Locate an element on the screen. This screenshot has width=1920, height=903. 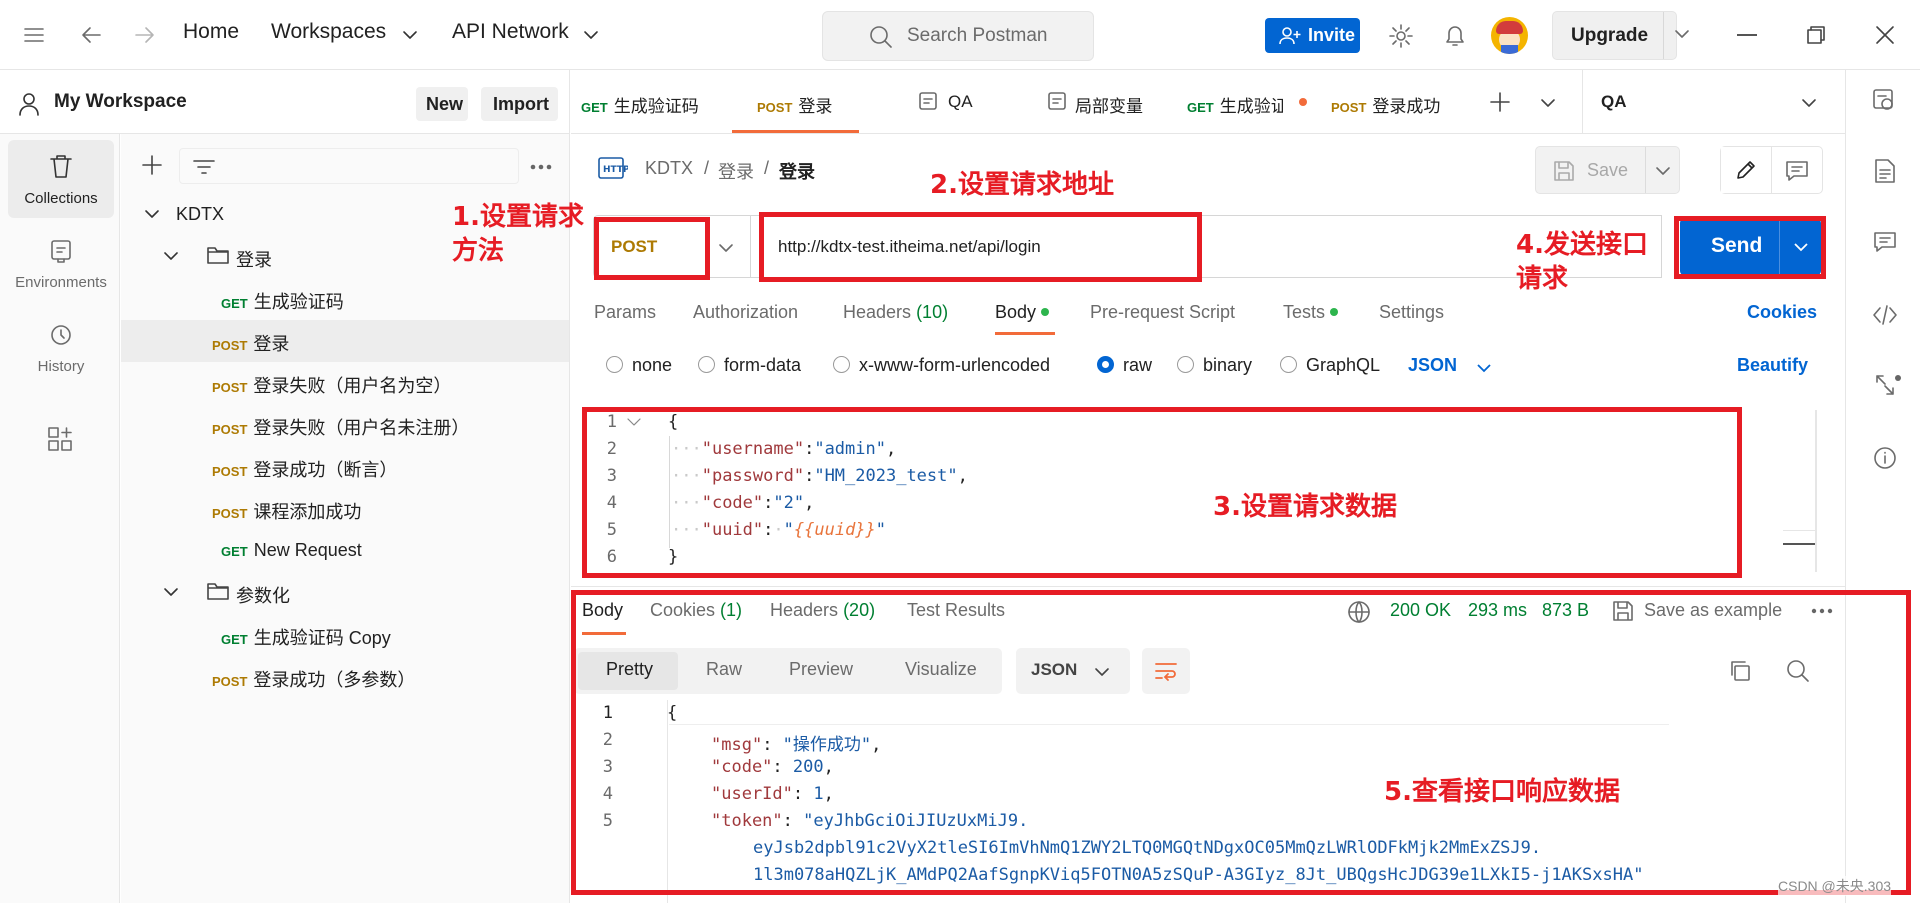
info-icon is located at coordinates (1885, 458).